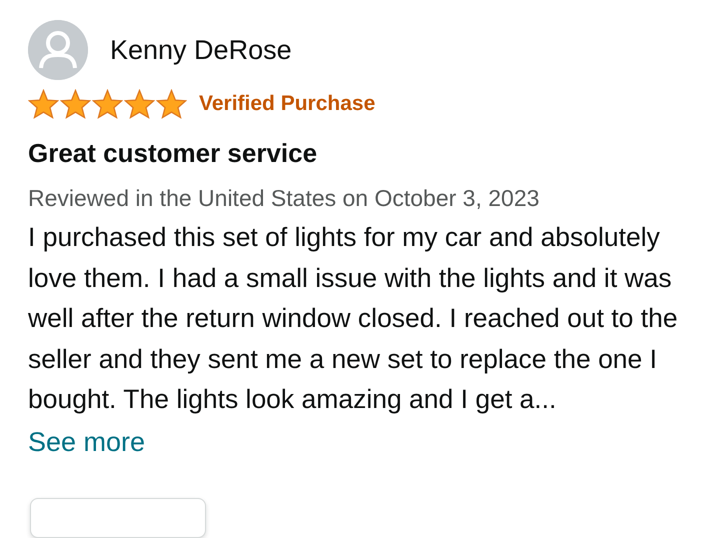 This screenshot has height=538, width=720. I want to click on review-date: Reviewed in the United States on October 3, 2023, so click(284, 198).